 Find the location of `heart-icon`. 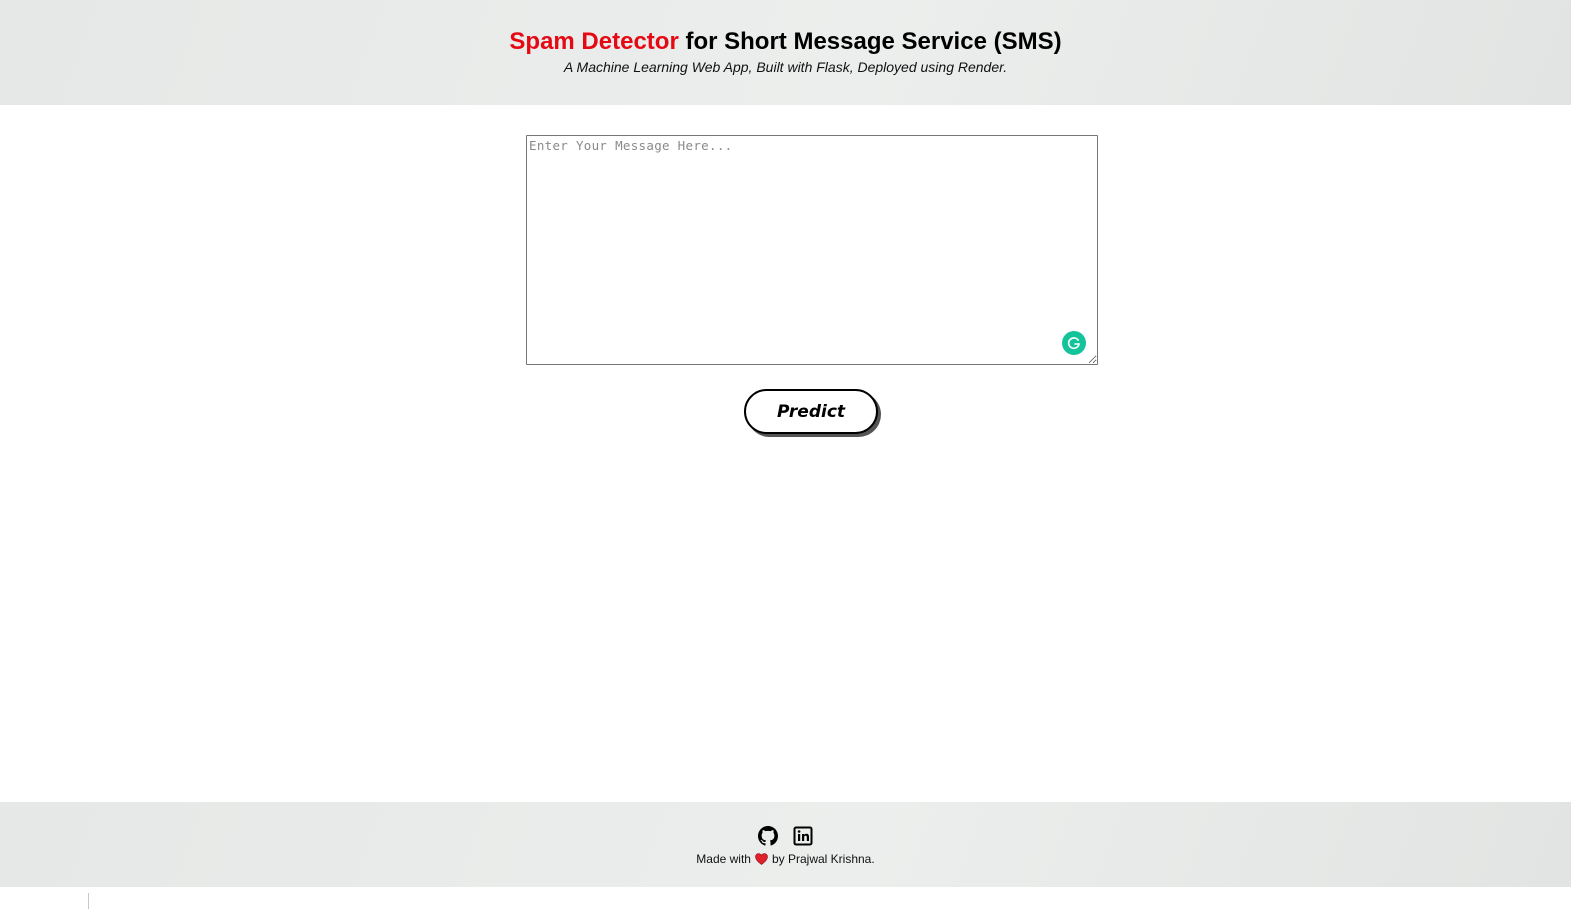

heart-icon is located at coordinates (761, 860).